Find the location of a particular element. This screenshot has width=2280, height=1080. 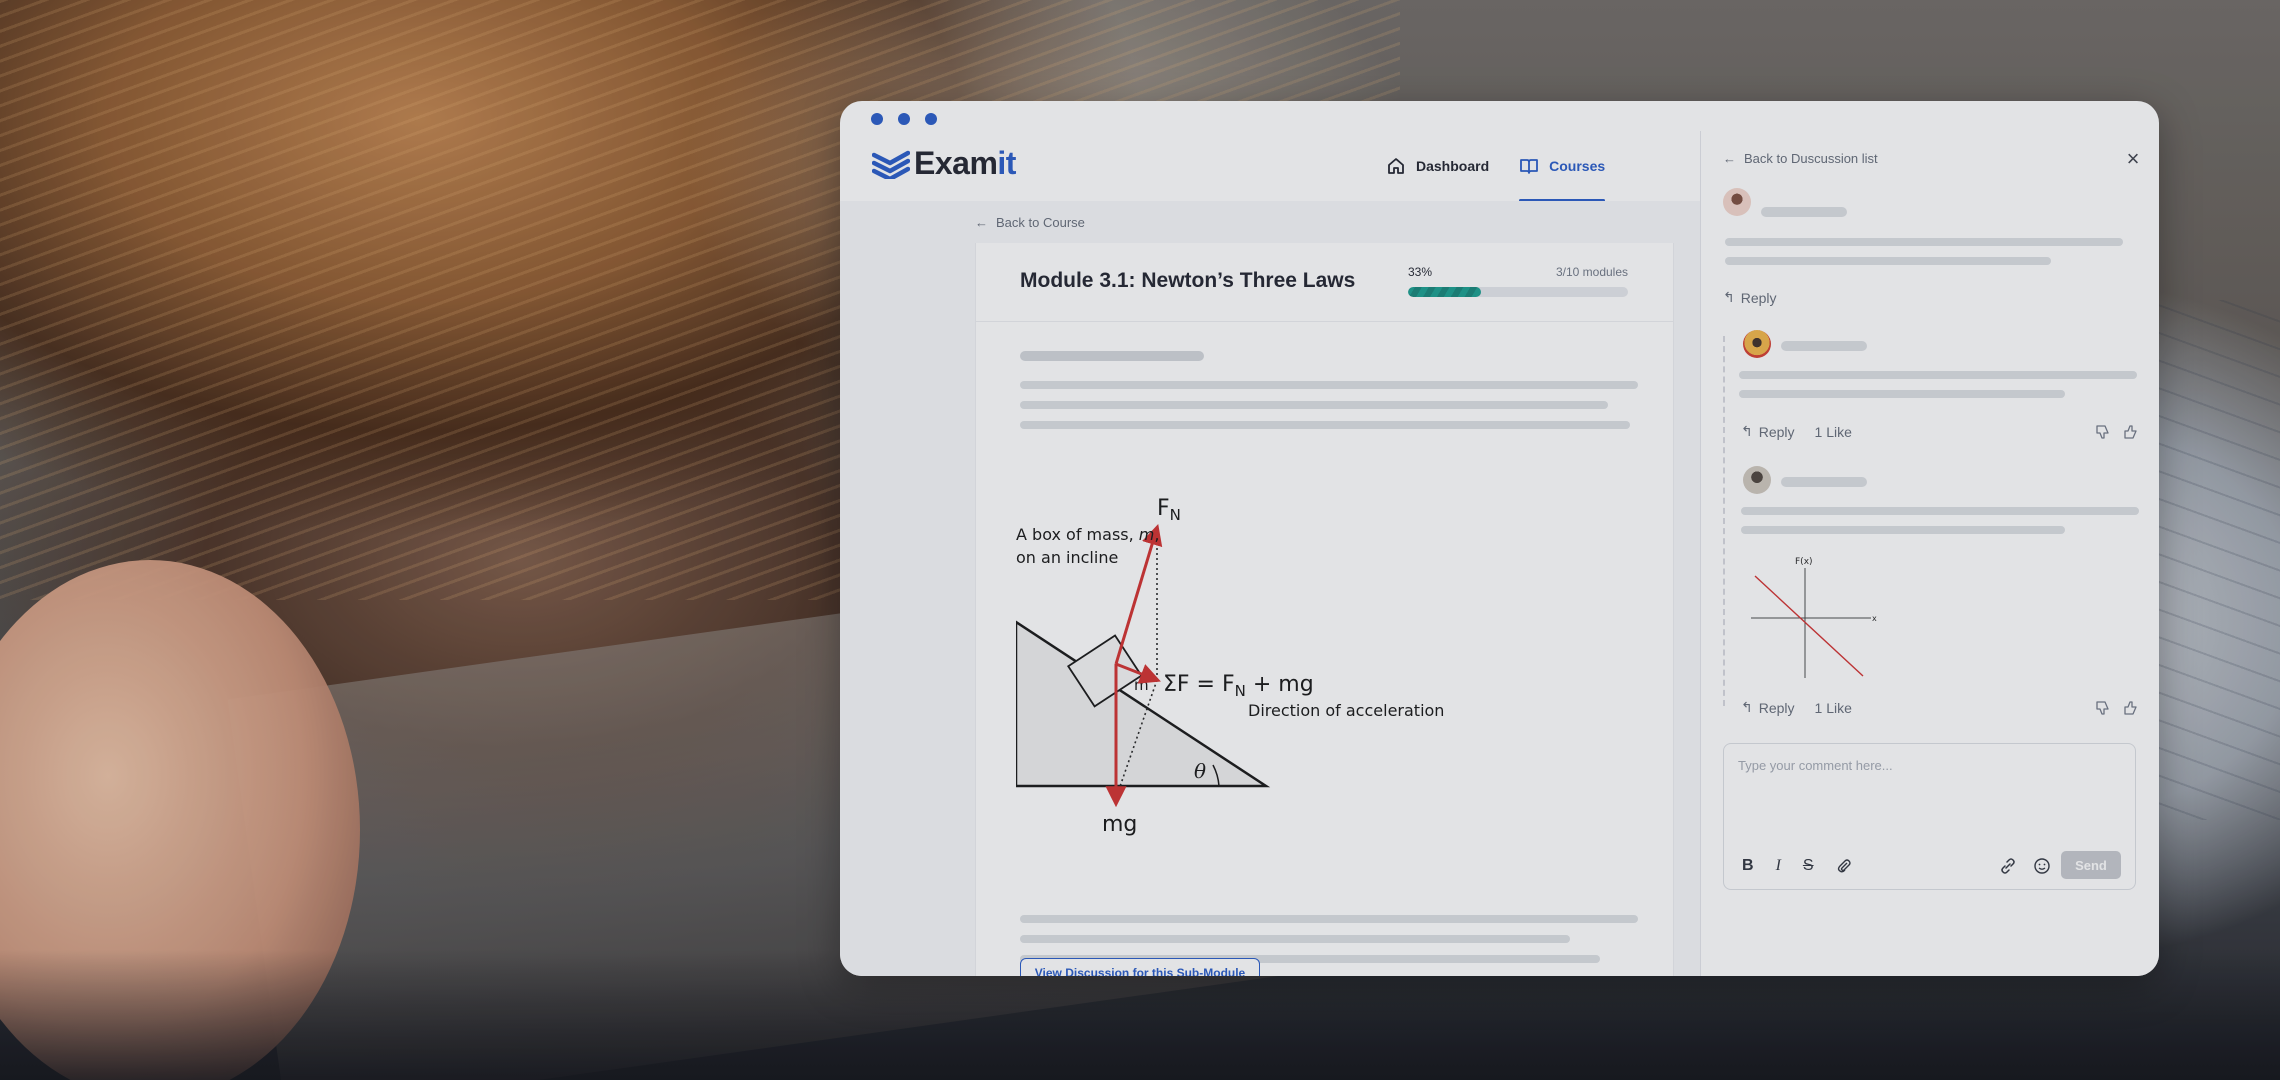

back-to-discussion-link: ← Back to Duscussion list is located at coordinates (1800, 158).